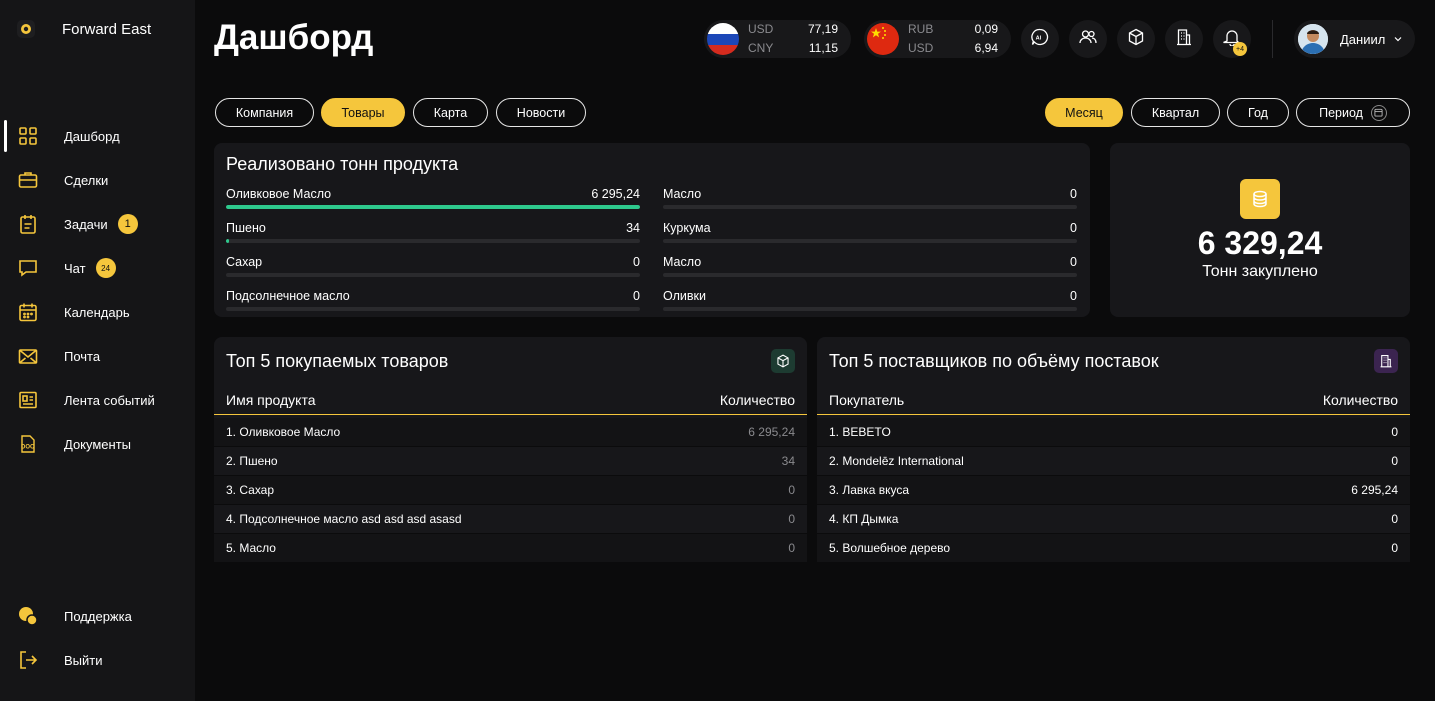 The width and height of the screenshot is (1435, 701). What do you see at coordinates (92, 136) in the screenshot?
I see `sidebar-item-label: Дашборд` at bounding box center [92, 136].